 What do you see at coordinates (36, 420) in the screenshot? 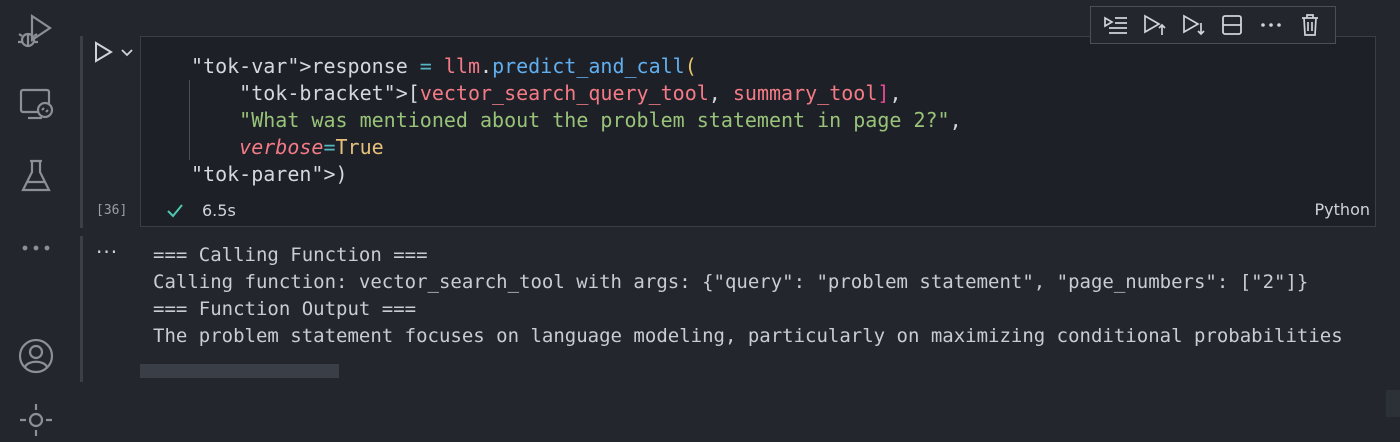
I see `settings-icon` at bounding box center [36, 420].